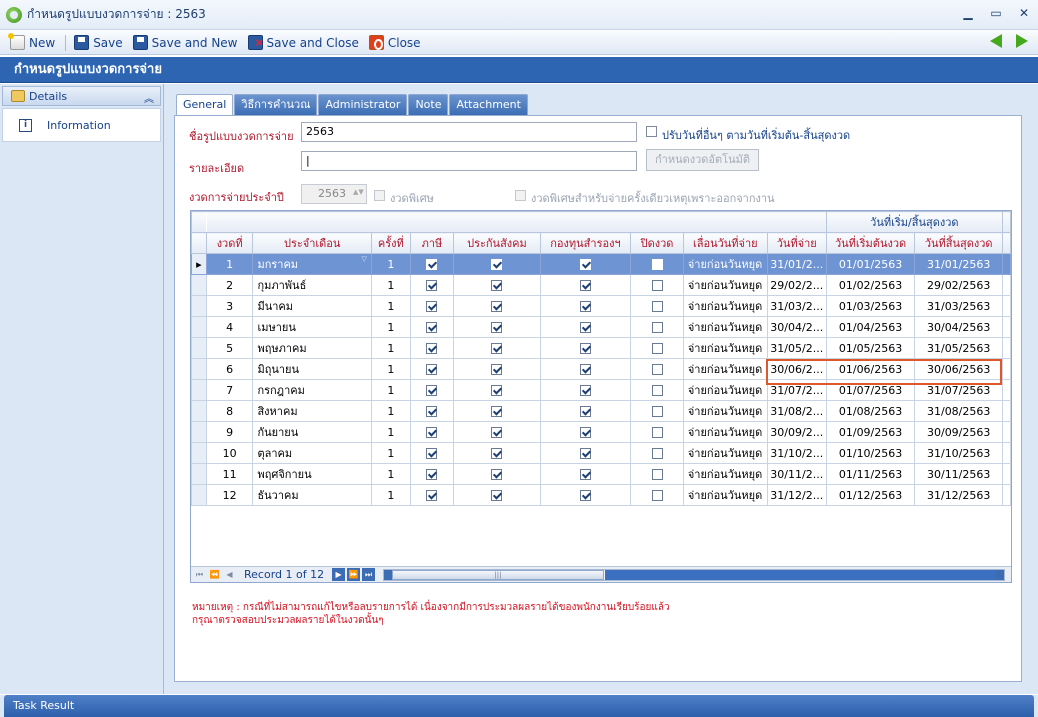  I want to click on end-date-cell: 30/09/2563, so click(958, 432).